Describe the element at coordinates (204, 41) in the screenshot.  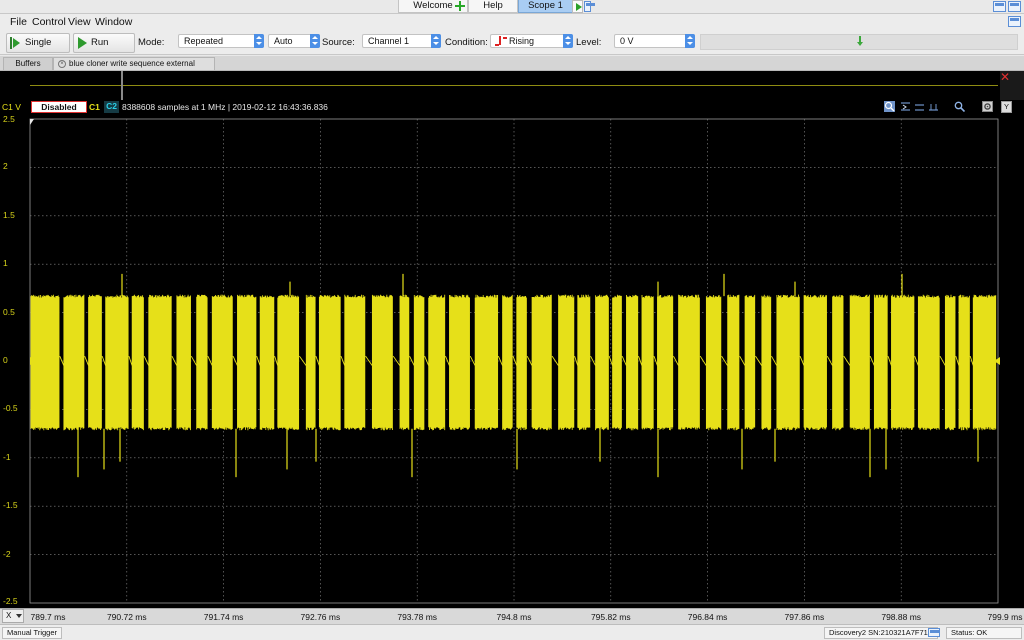
I see `mode-value: Repeated` at that location.